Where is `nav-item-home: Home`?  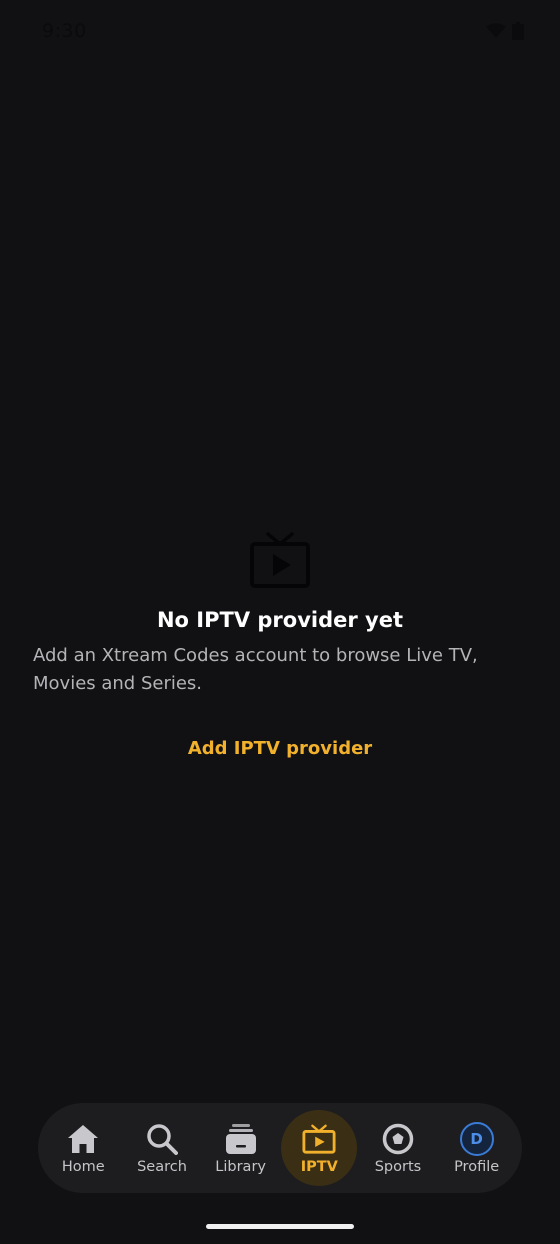
nav-item-home: Home is located at coordinates (83, 1148).